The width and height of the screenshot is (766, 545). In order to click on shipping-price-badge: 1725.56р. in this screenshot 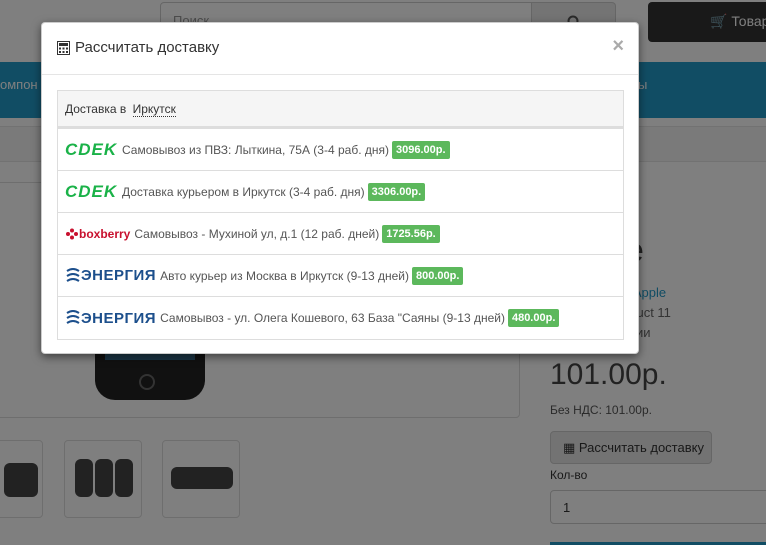, I will do `click(411, 233)`.